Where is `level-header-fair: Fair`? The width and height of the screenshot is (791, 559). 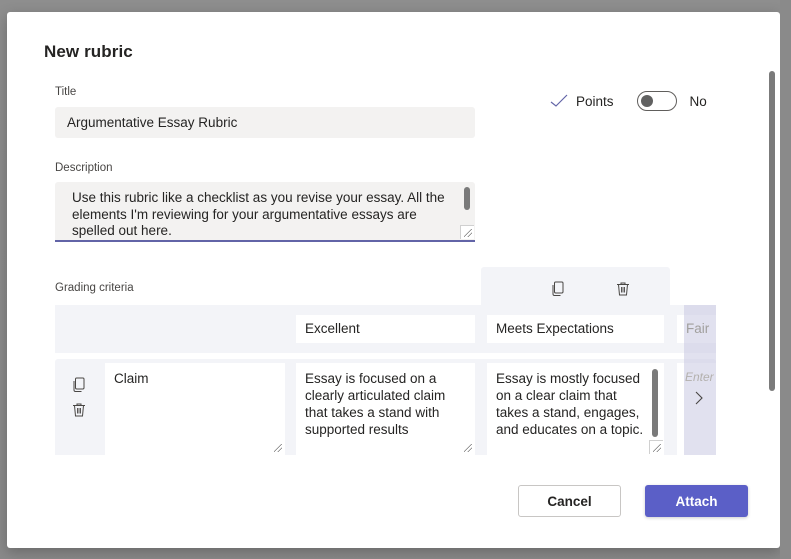 level-header-fair: Fair is located at coordinates (698, 328).